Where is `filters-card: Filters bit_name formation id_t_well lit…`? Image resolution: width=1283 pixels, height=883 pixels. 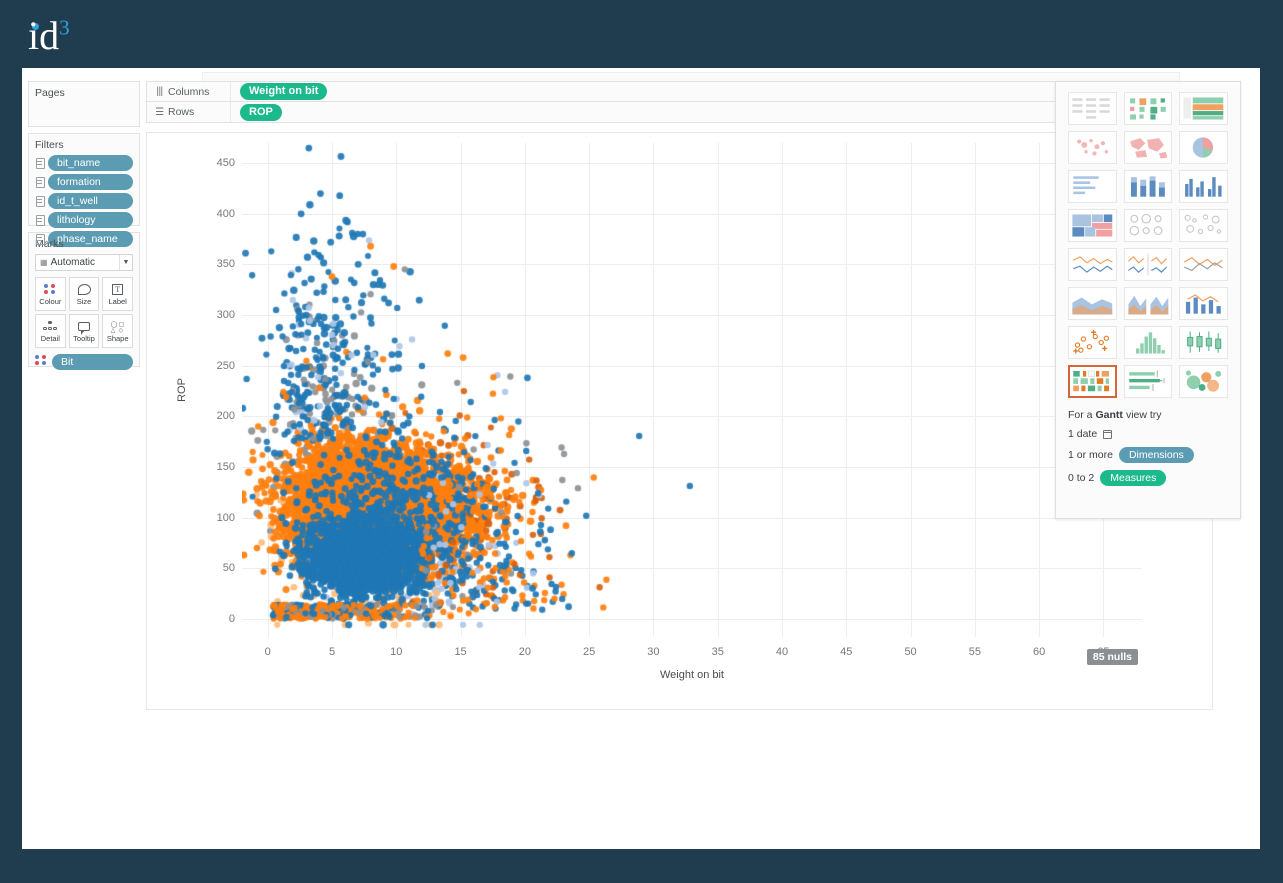 filters-card: Filters bit_name formation id_t_well lit… is located at coordinates (84, 190).